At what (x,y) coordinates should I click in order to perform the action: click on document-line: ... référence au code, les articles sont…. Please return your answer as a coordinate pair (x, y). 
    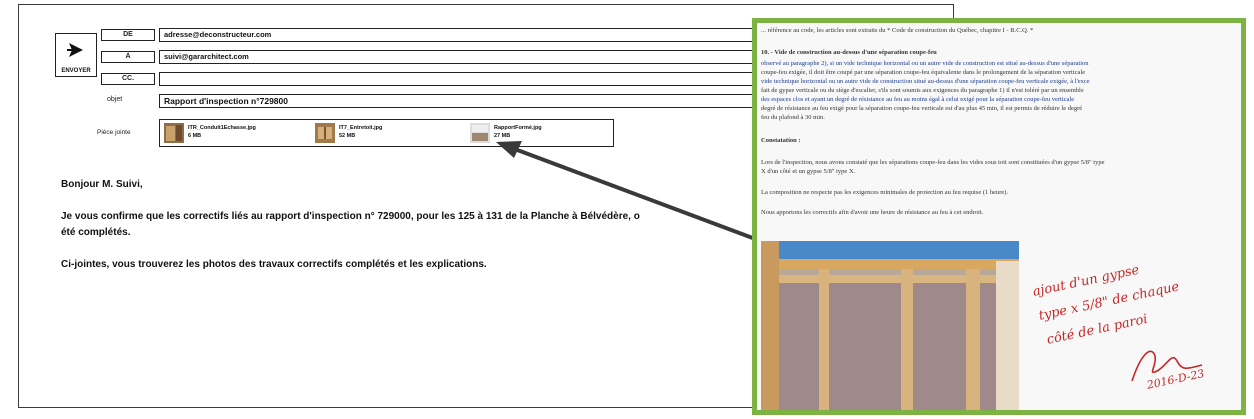
    Looking at the image, I should click on (897, 30).